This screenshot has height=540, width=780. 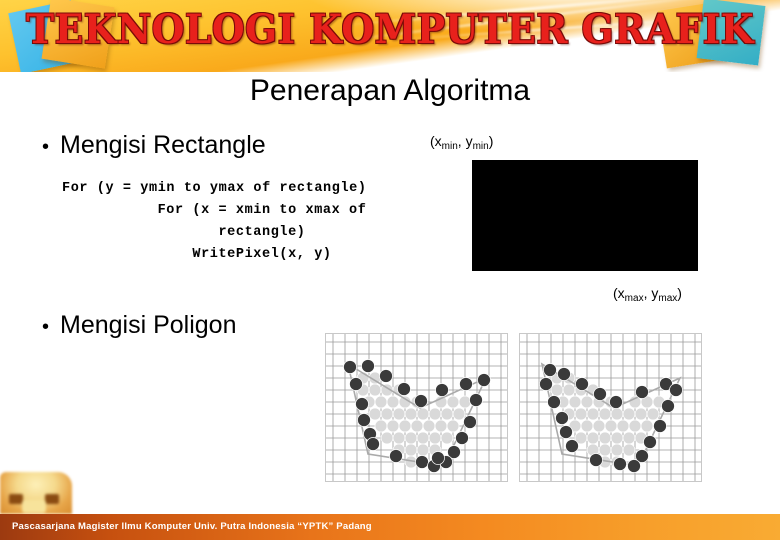 I want to click on bullet-item-mengisi-poligon: • Mengisi Poligon, so click(x=139, y=325).